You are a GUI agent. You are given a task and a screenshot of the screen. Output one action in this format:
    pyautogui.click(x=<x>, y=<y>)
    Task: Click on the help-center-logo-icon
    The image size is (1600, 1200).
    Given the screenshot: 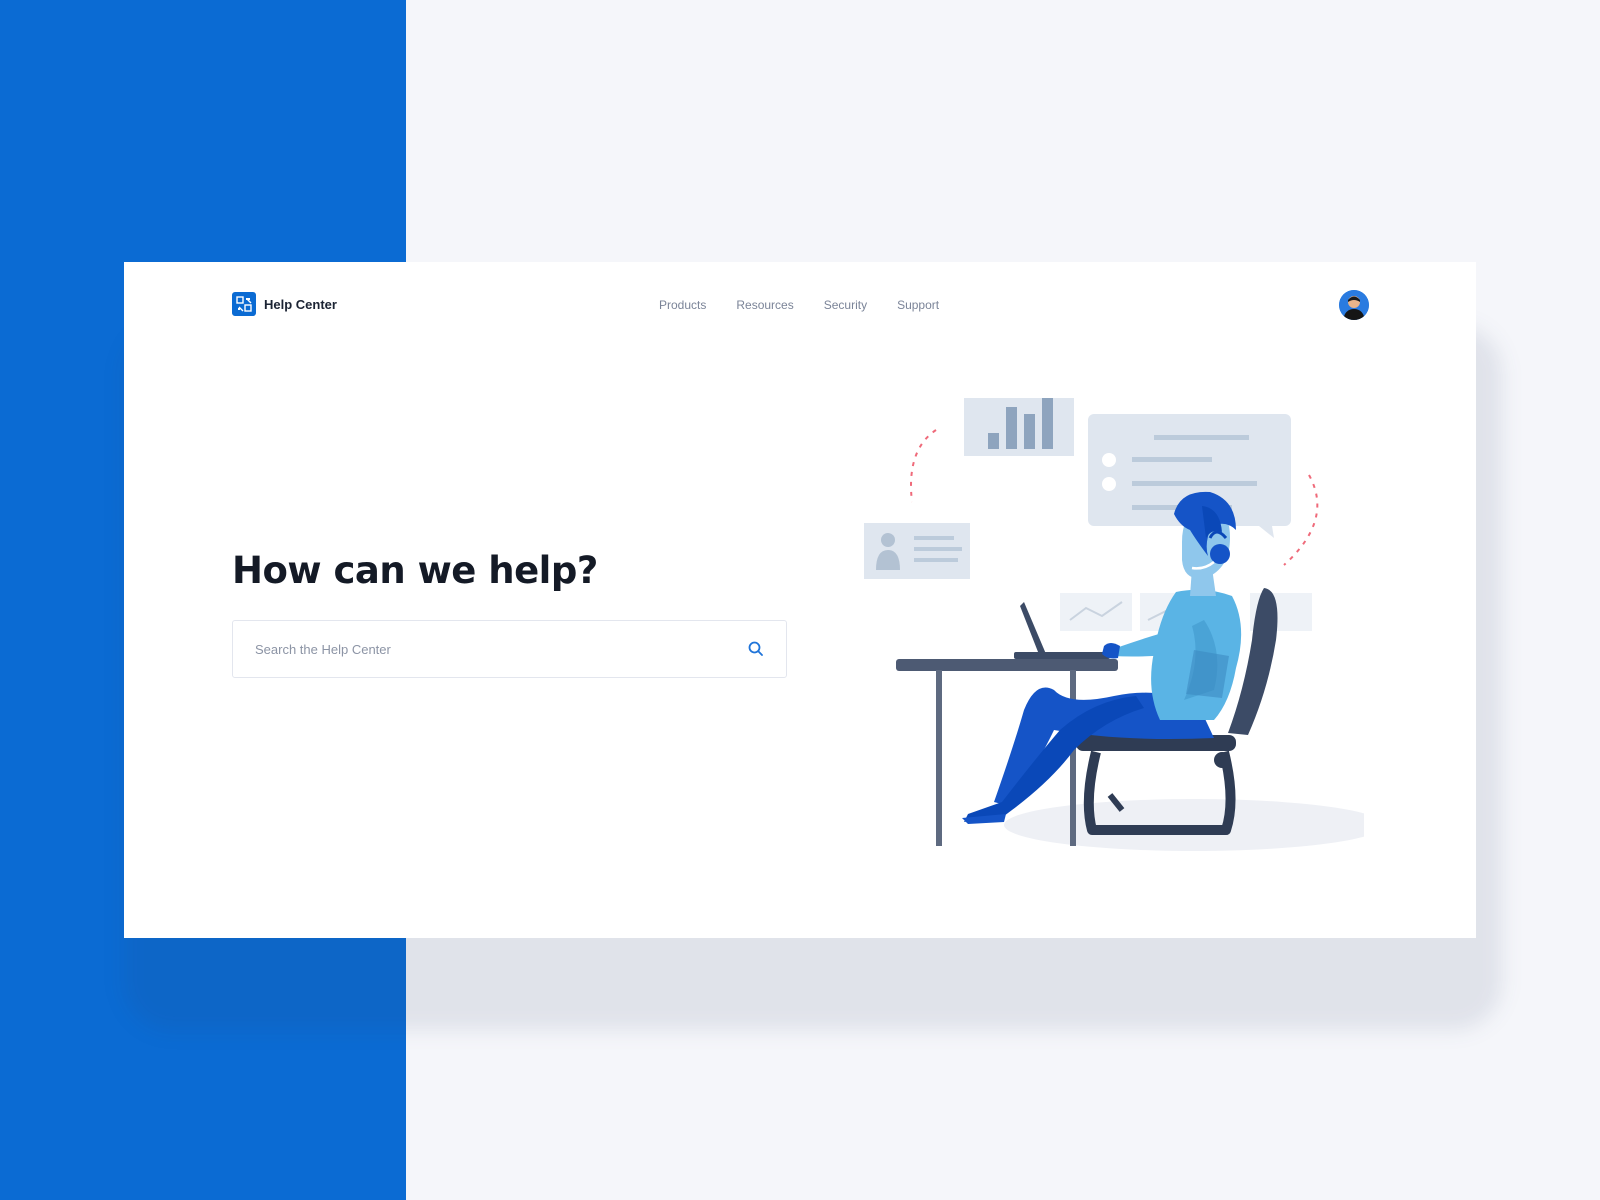 What is the action you would take?
    pyautogui.click(x=244, y=304)
    